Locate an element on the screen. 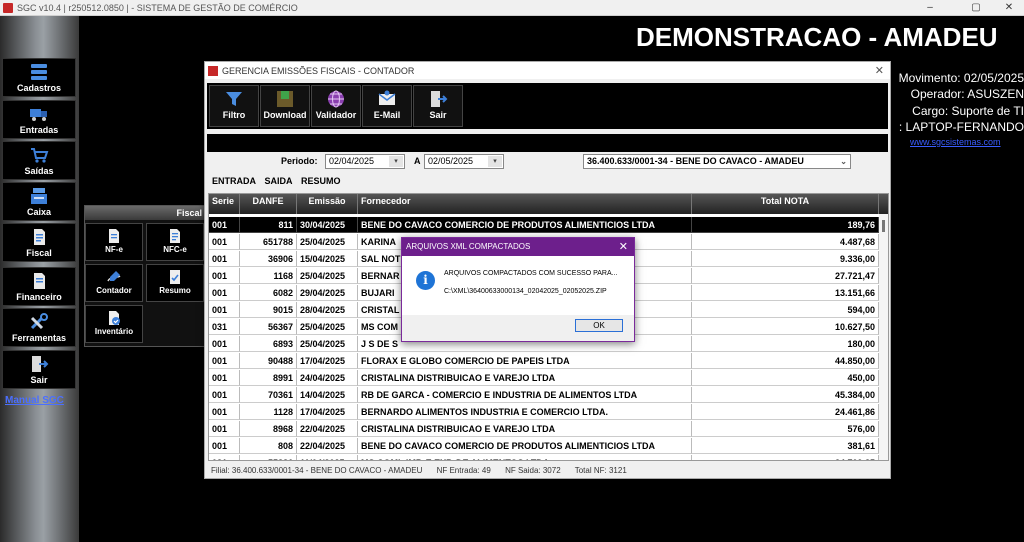 Image resolution: width=1024 pixels, height=542 pixels. fiscal-inventario-button: Inventário is located at coordinates (114, 324).